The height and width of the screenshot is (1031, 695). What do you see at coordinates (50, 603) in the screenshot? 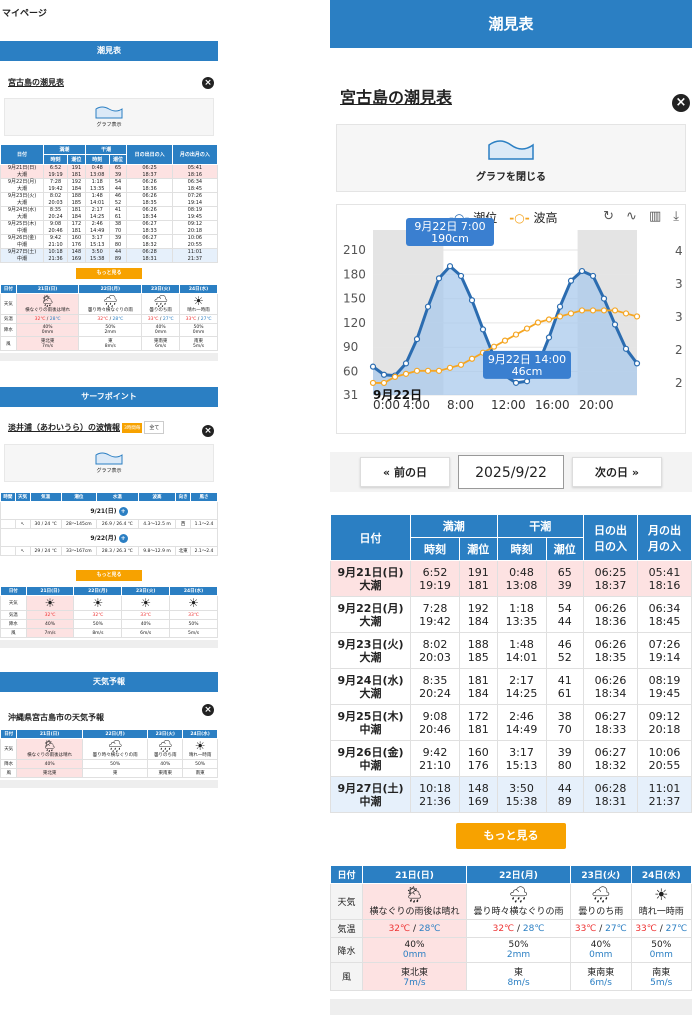
I see `wx-cell: ☀` at bounding box center [50, 603].